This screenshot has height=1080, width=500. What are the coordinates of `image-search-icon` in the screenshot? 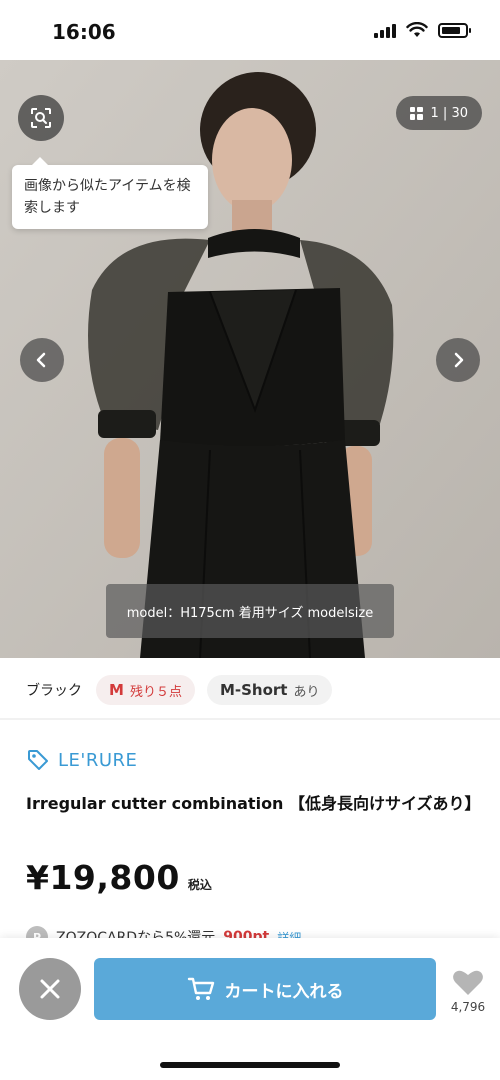 It's located at (41, 118).